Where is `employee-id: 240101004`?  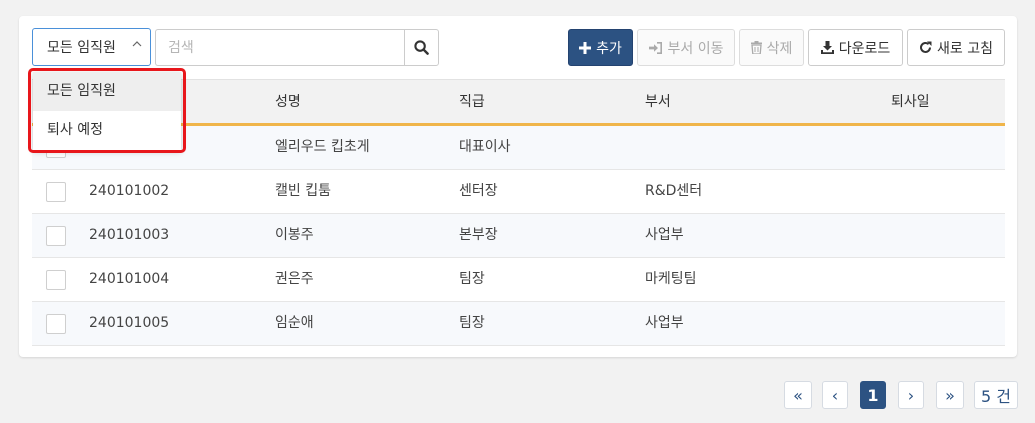
employee-id: 240101004 is located at coordinates (129, 279).